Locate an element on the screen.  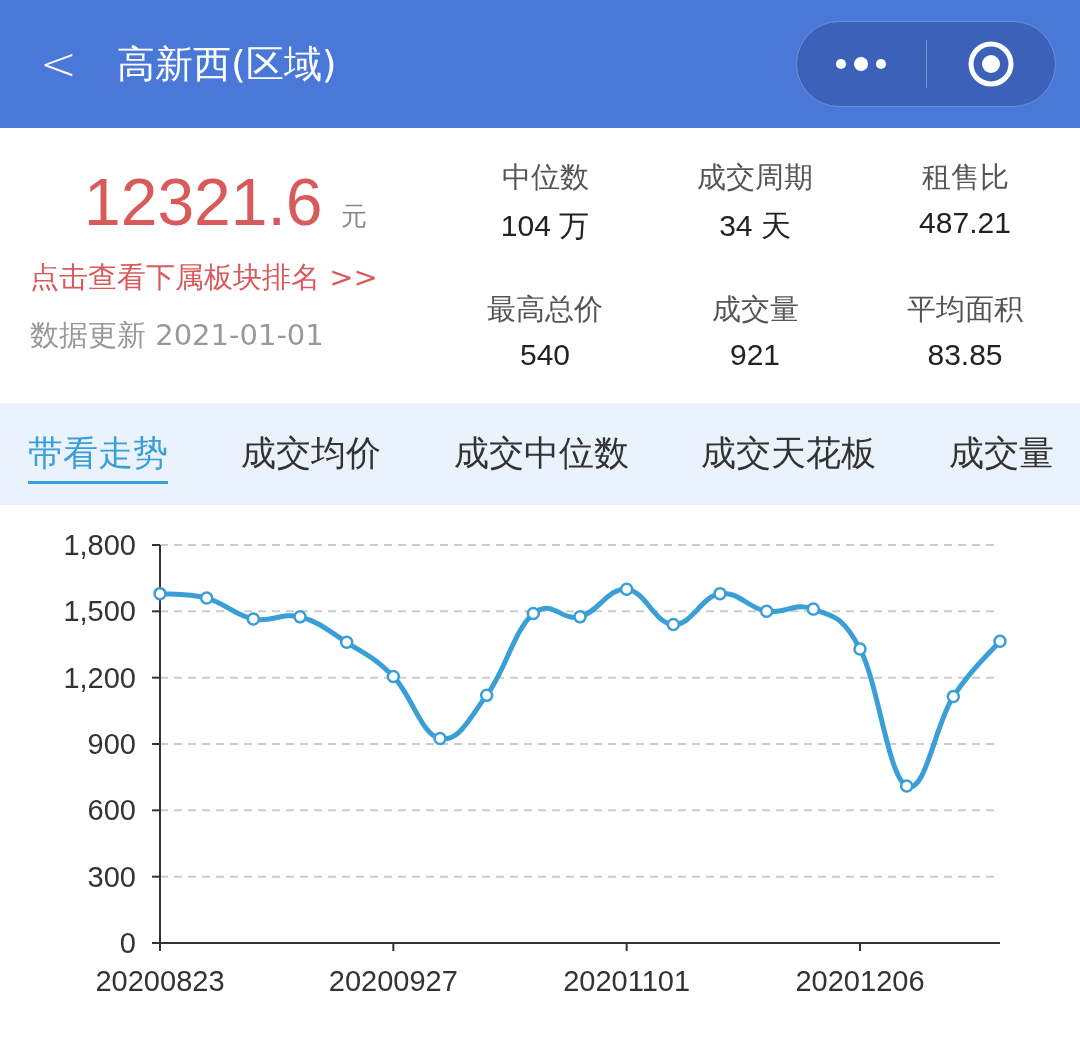
y-tick-label: 0 is located at coordinates (127, 943).